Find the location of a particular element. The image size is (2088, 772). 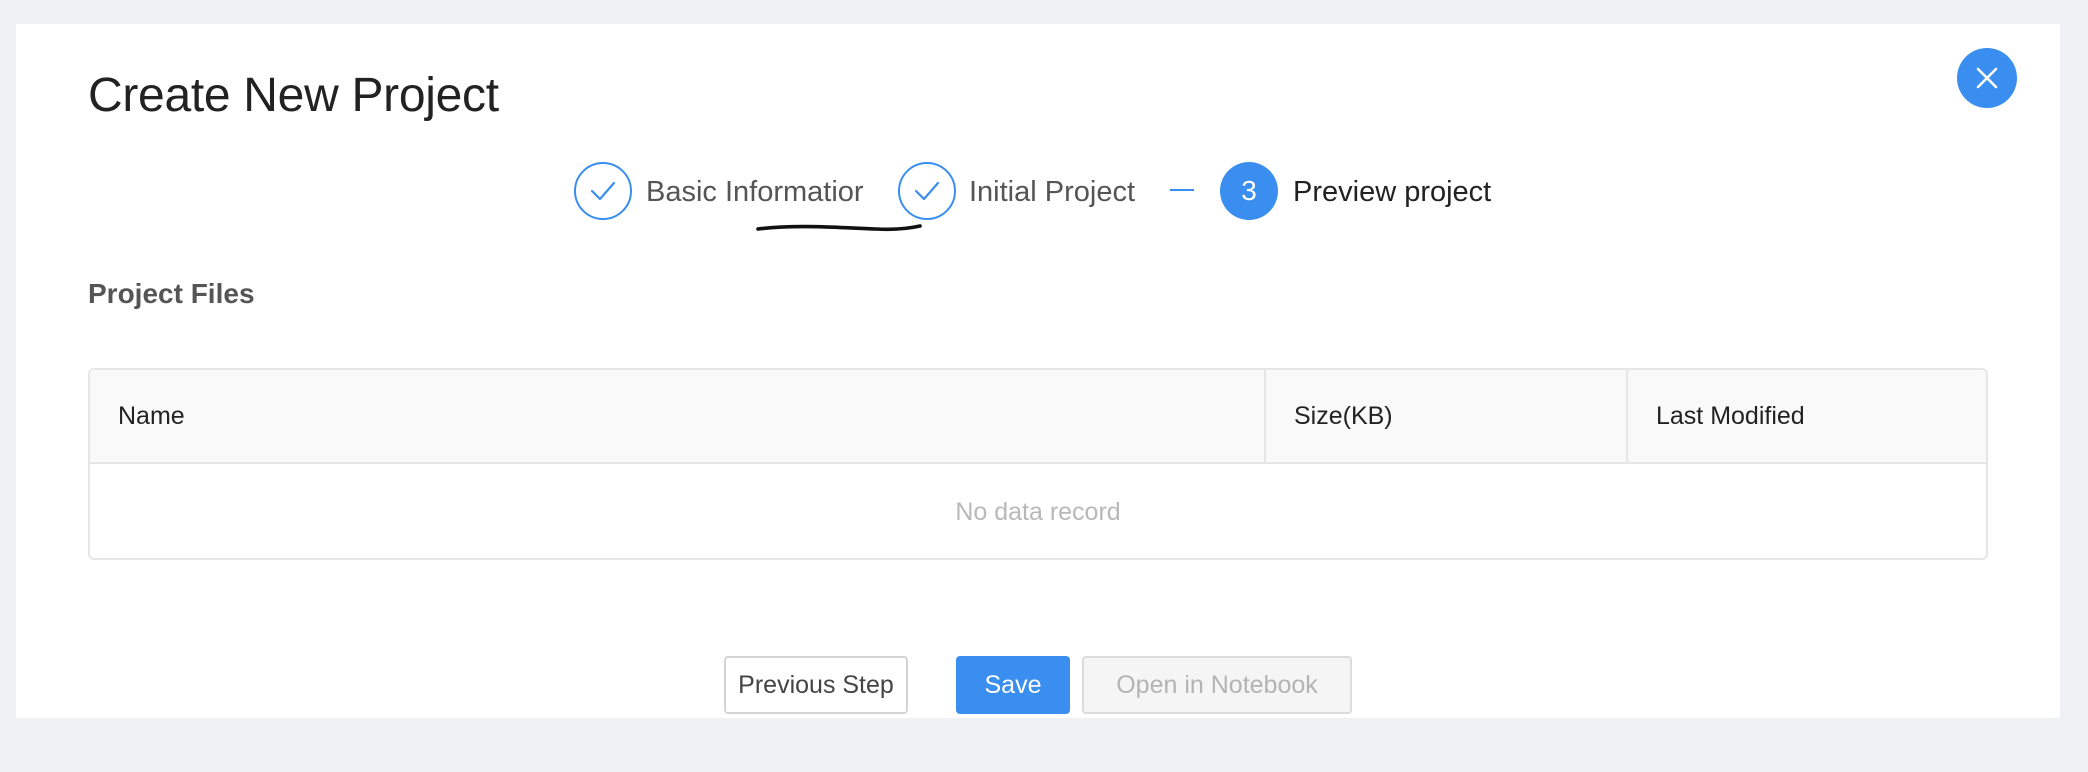

close-icon is located at coordinates (1987, 78).